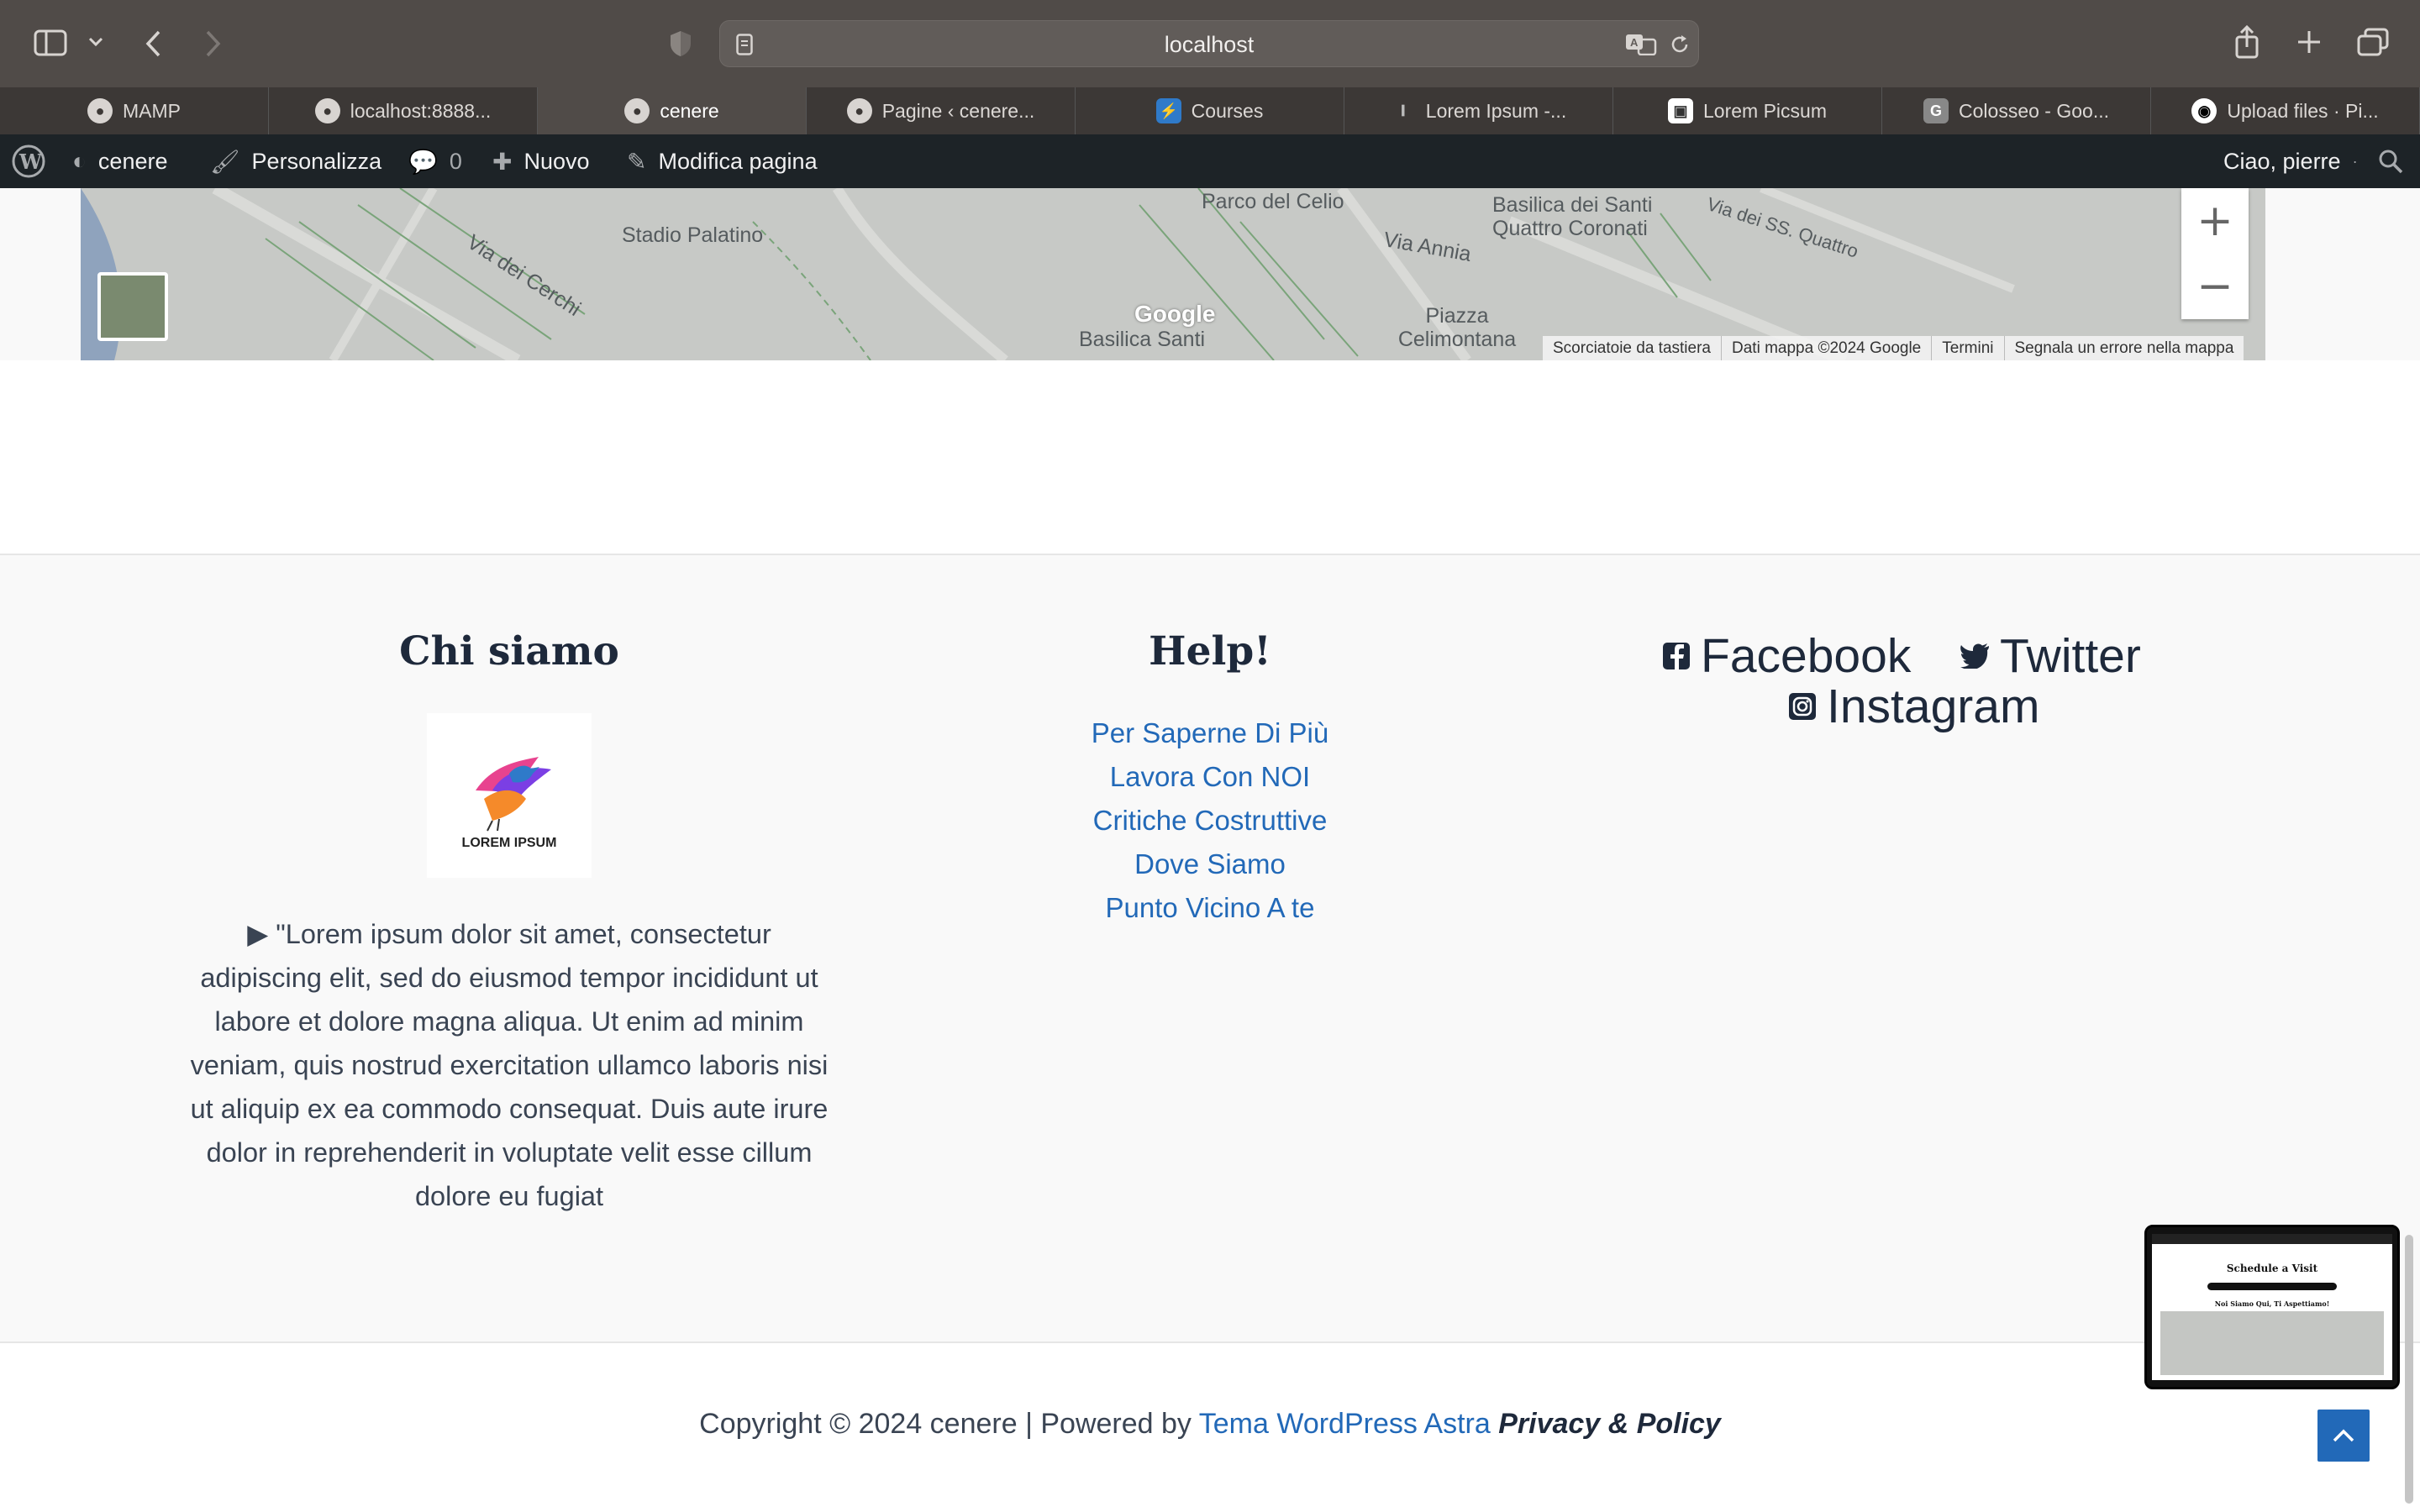  Describe the element at coordinates (132, 306) in the screenshot. I see `satellite-toggle` at that location.